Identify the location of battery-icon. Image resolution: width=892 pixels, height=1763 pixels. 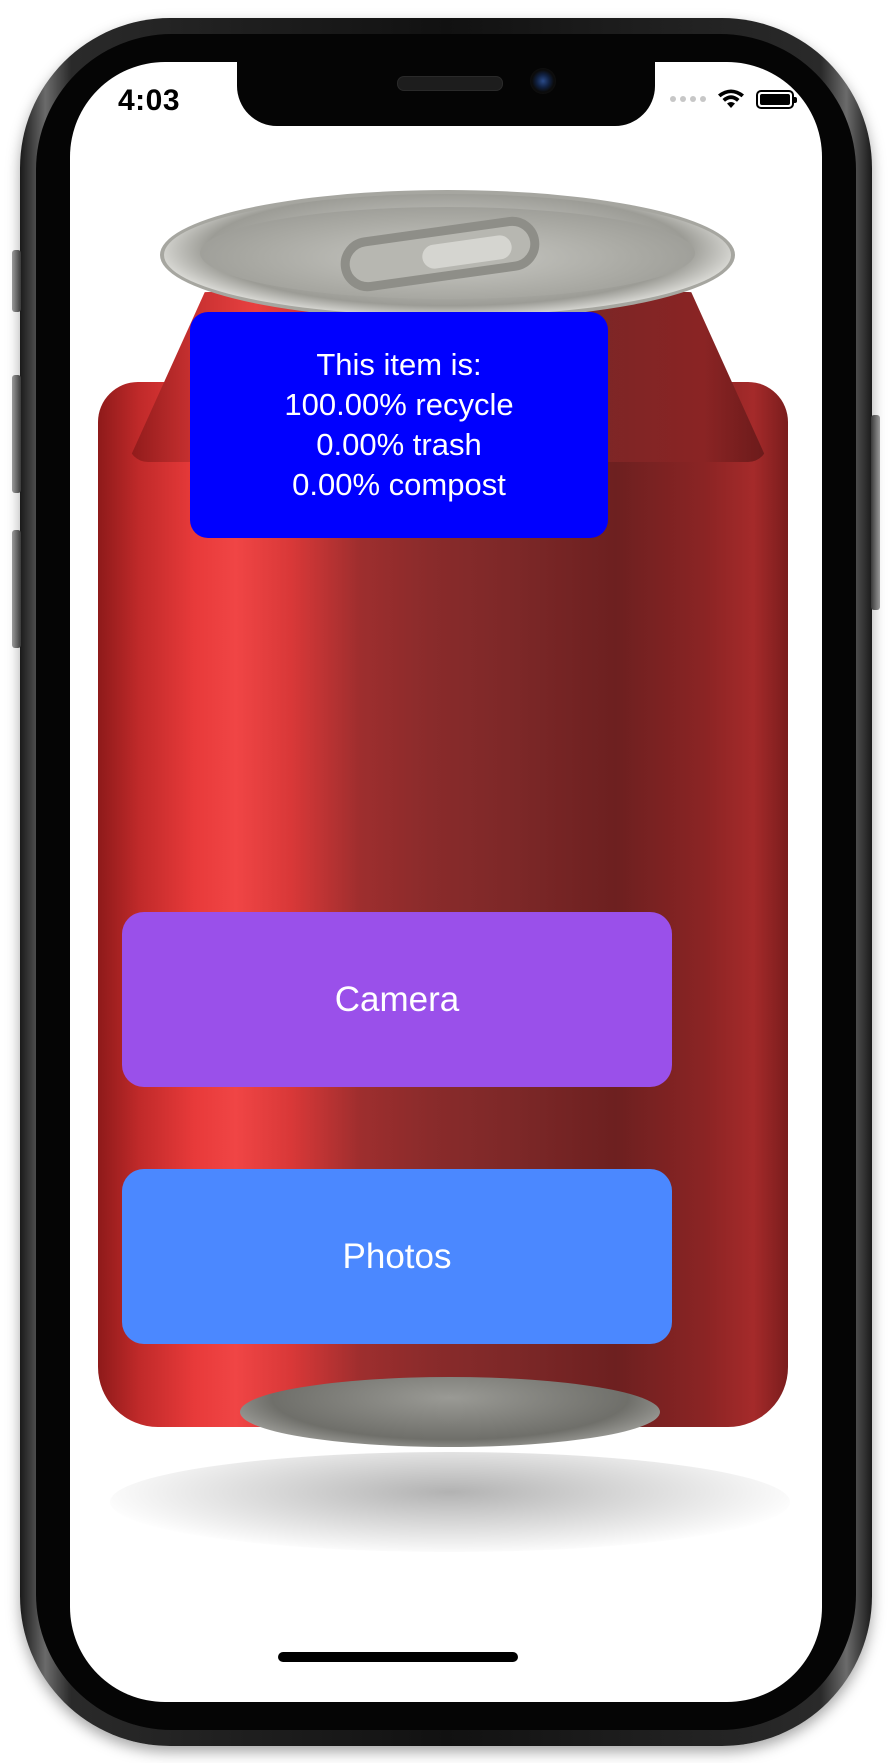
(776, 99).